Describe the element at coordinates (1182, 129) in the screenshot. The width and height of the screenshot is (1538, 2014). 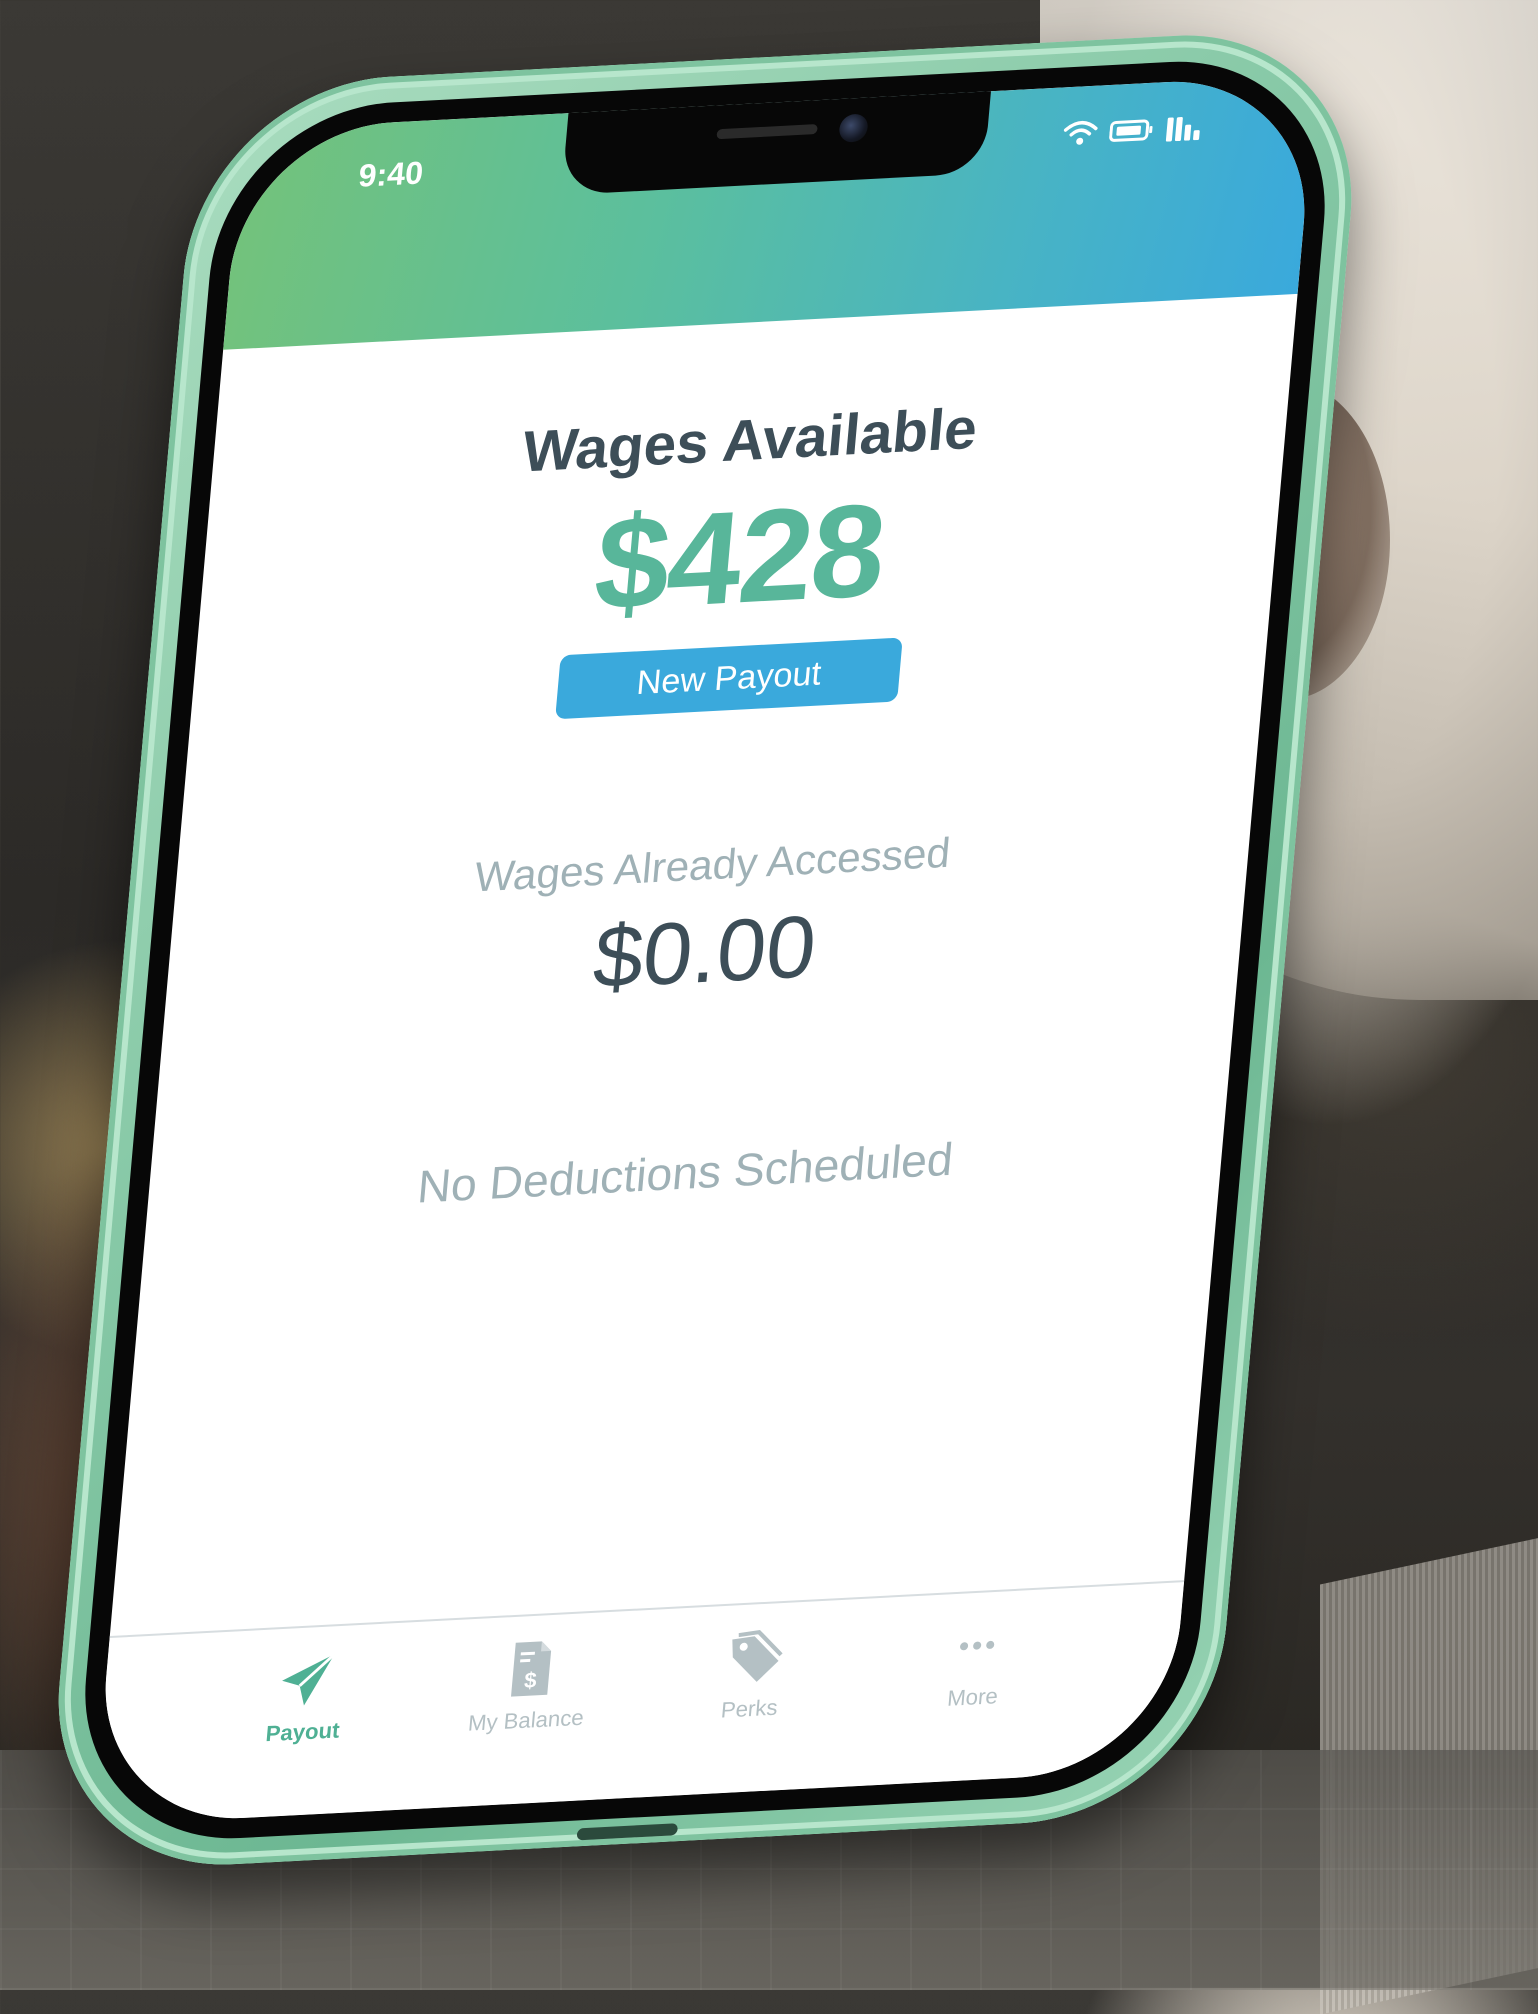
I see `signal-icon` at that location.